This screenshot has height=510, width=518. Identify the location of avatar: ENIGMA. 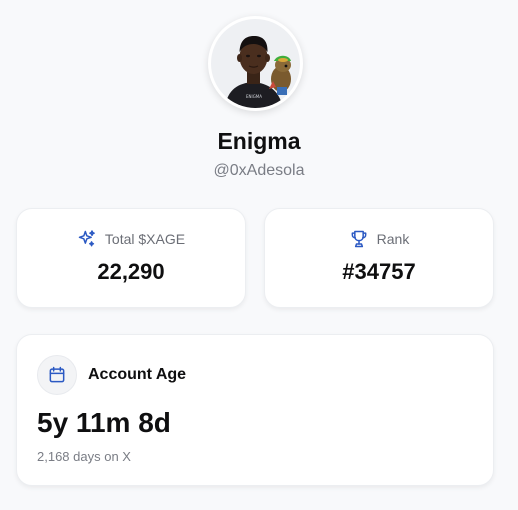
(255, 63).